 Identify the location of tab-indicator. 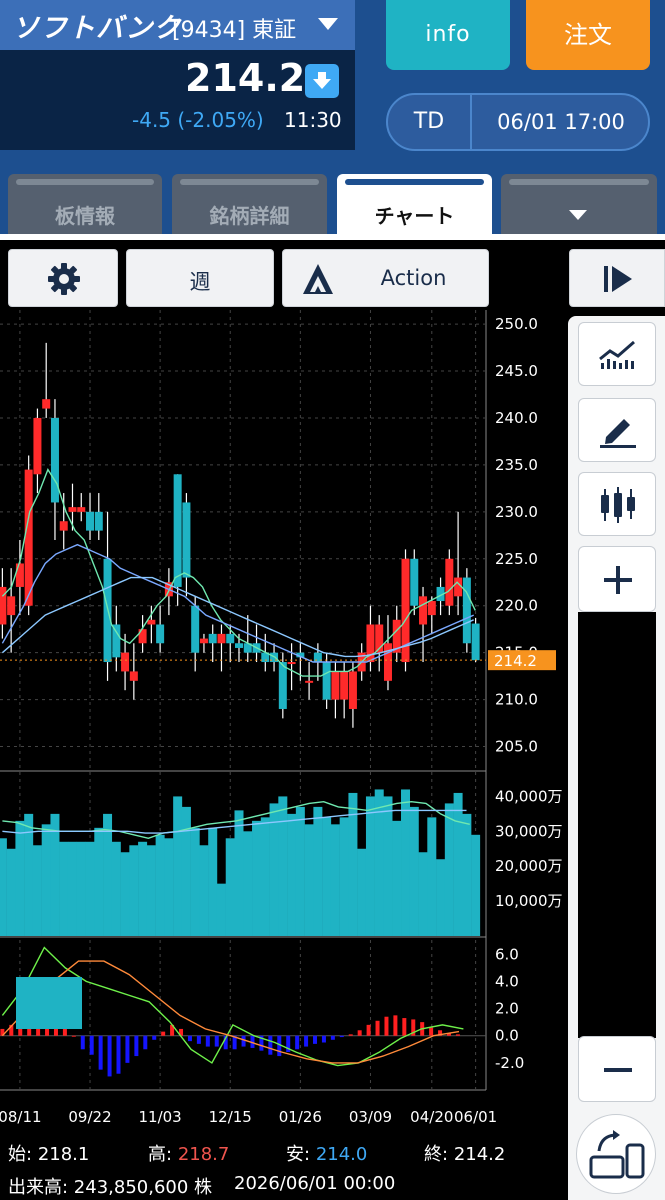
(85, 182).